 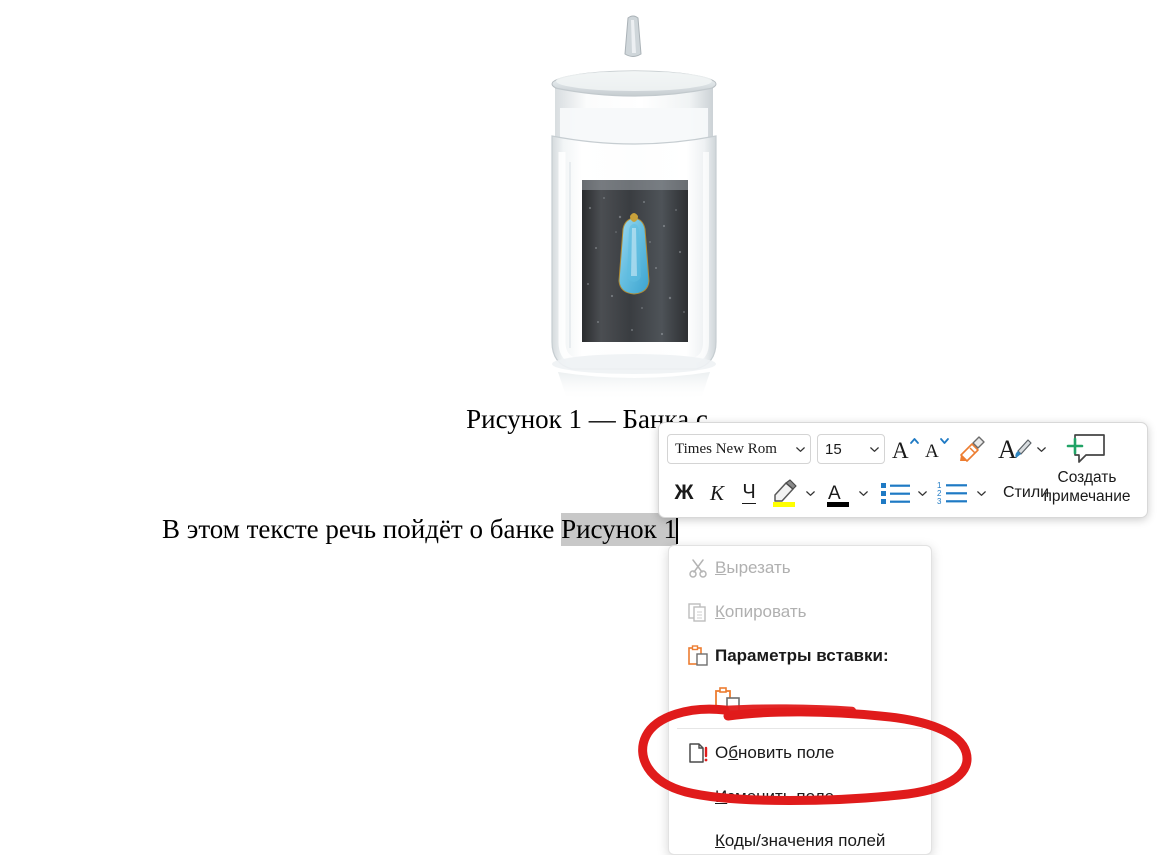 I want to click on paste-options-icon, so click(x=698, y=656).